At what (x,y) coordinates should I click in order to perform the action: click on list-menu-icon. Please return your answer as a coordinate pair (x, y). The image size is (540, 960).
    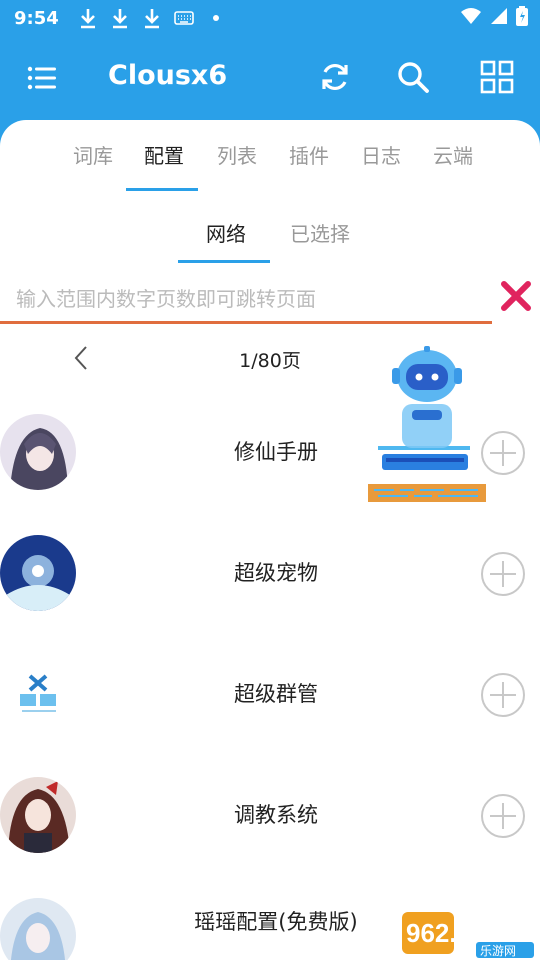
    Looking at the image, I should click on (41, 78).